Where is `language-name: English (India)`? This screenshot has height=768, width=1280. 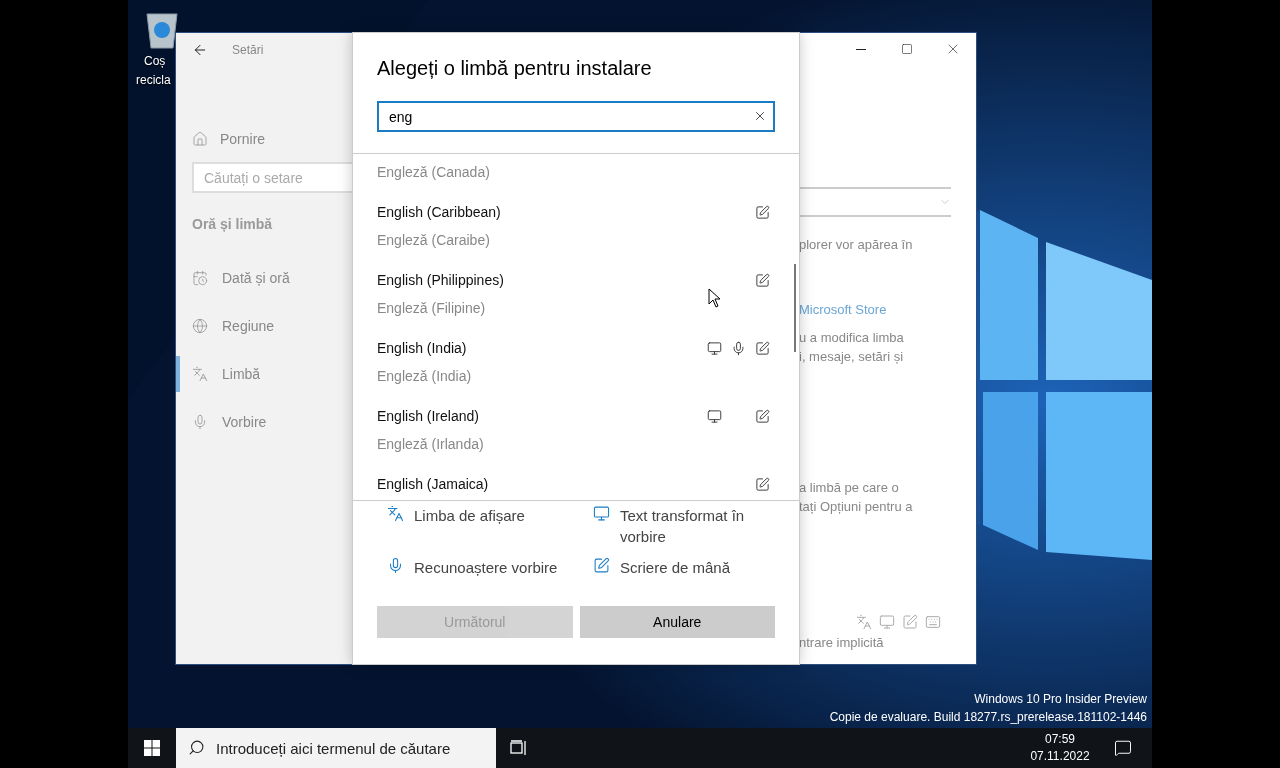 language-name: English (India) is located at coordinates (422, 348).